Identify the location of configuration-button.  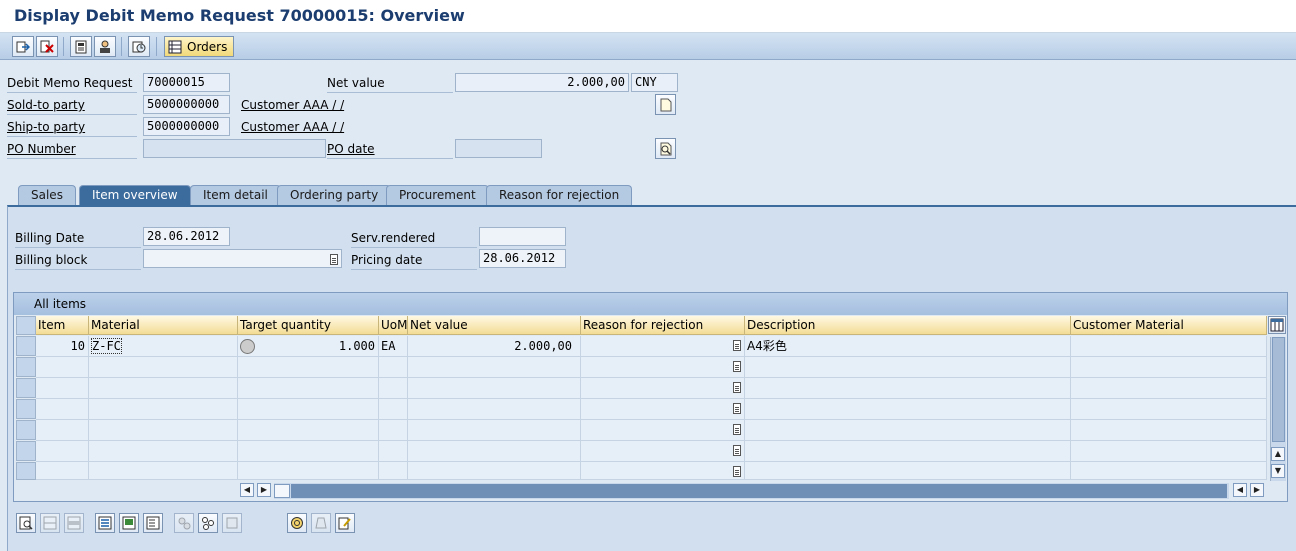
(184, 523).